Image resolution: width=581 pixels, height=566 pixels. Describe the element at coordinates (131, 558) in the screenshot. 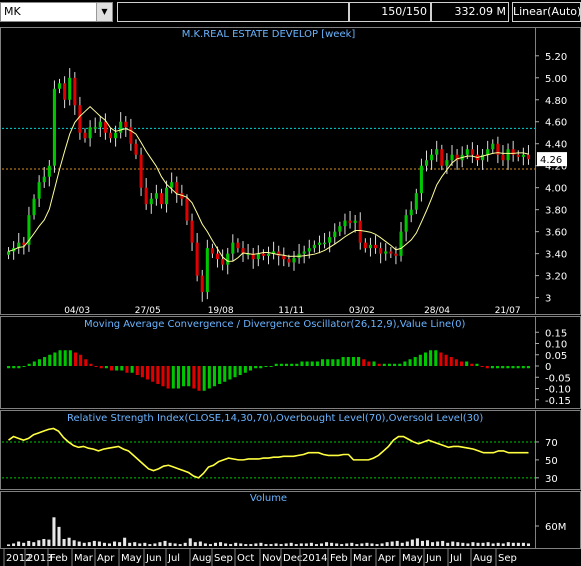

I see `x-axis-label: May` at that location.